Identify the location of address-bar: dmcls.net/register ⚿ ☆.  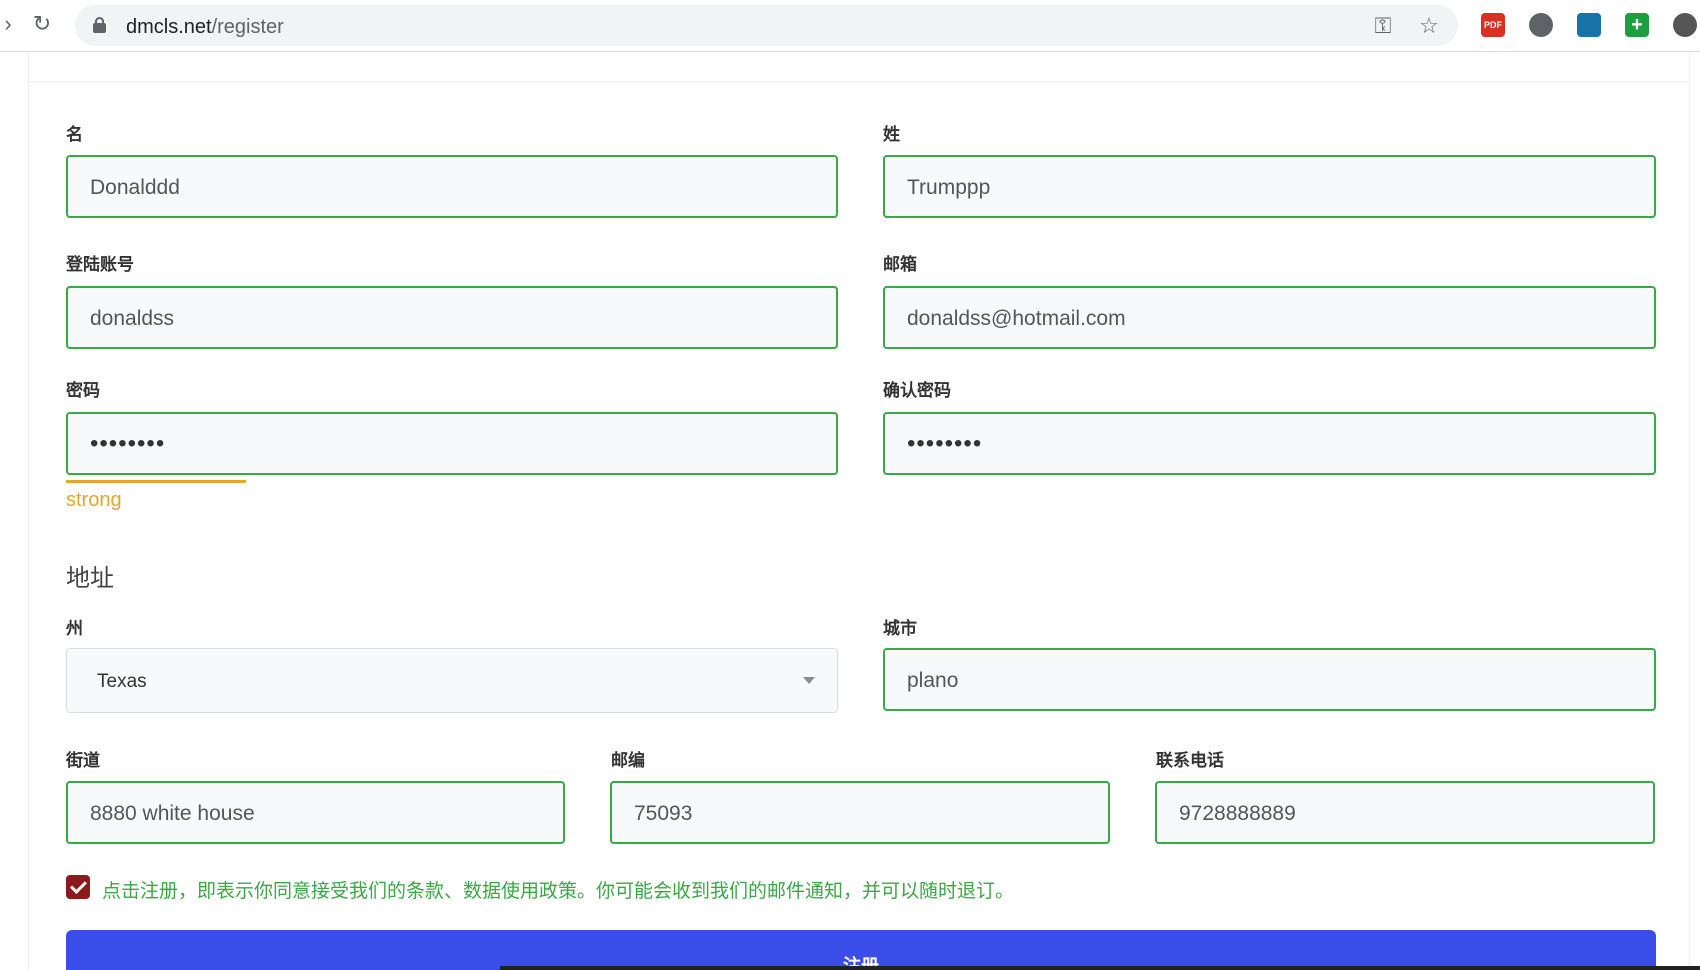
(766, 25).